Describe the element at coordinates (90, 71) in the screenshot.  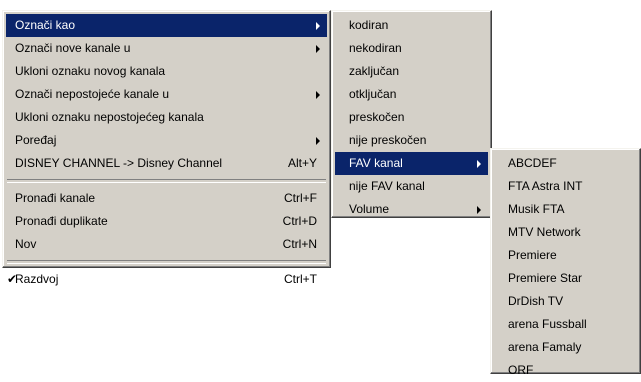
I see `menu-item-label: Ukloni oznaku novog kanala` at that location.